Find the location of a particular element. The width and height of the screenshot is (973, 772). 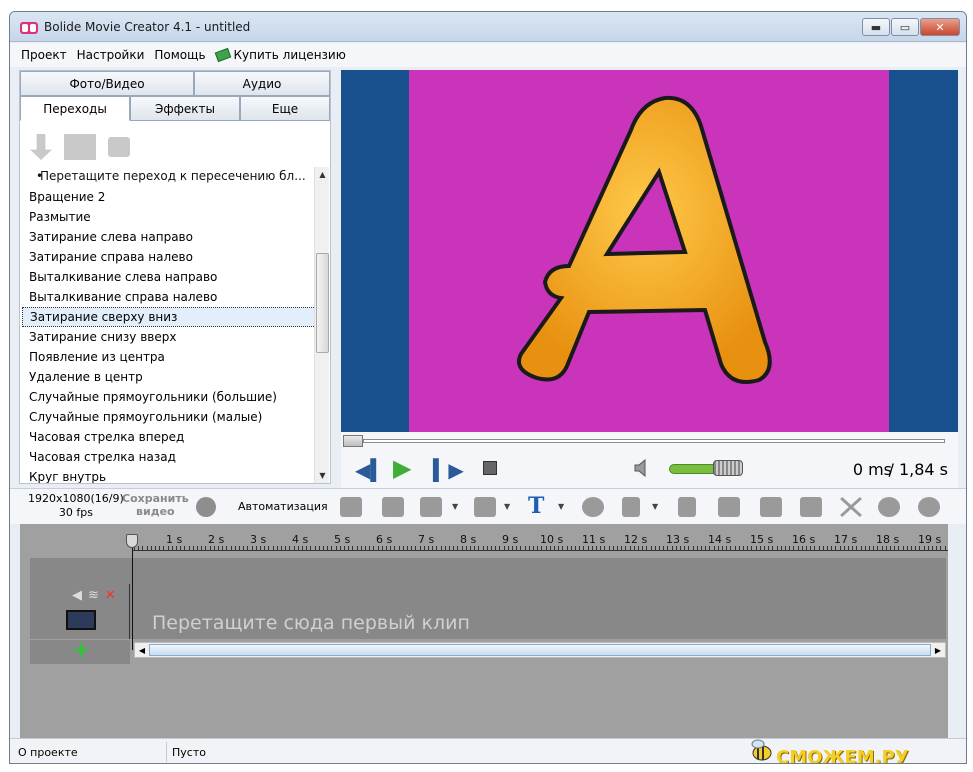

copy-icon is located at coordinates (771, 507).